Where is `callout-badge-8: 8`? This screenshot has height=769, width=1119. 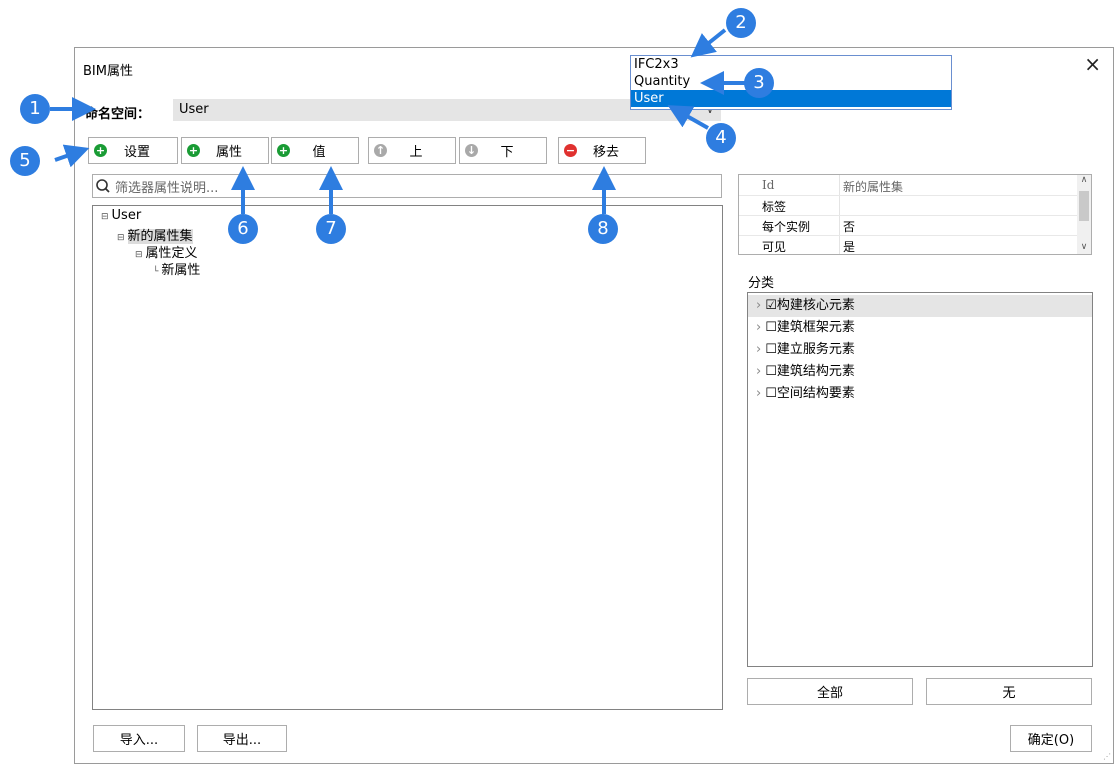
callout-badge-8: 8 is located at coordinates (603, 229).